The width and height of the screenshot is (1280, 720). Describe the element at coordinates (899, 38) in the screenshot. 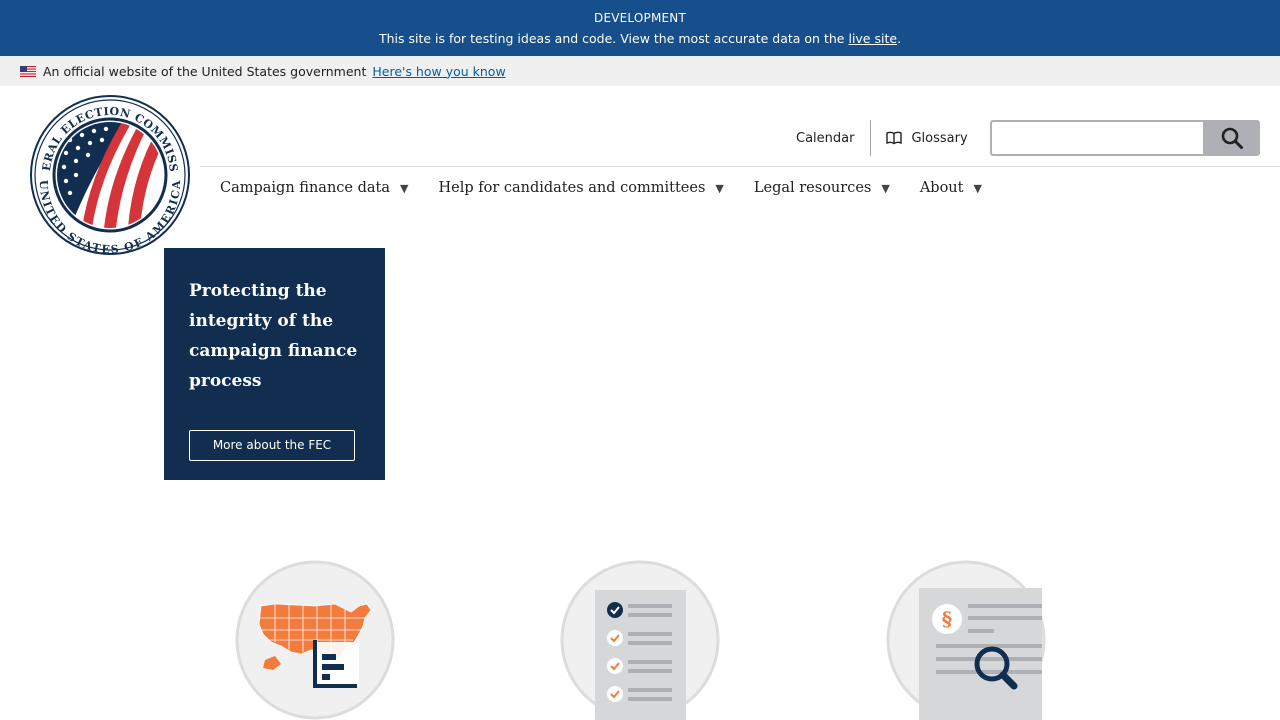

I see `development-message-suffix: .` at that location.